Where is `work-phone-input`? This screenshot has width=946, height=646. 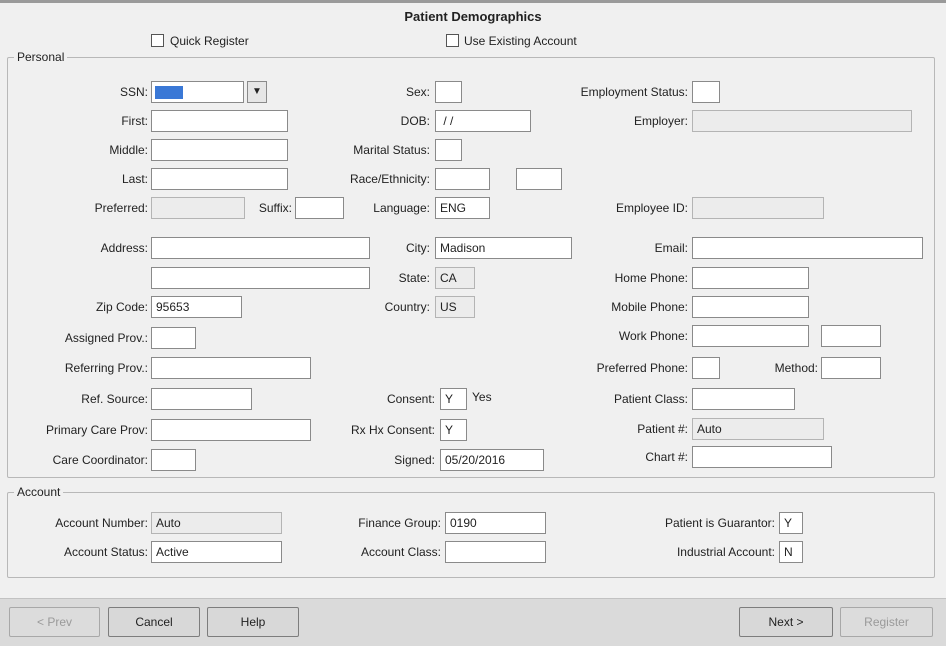
work-phone-input is located at coordinates (750, 336).